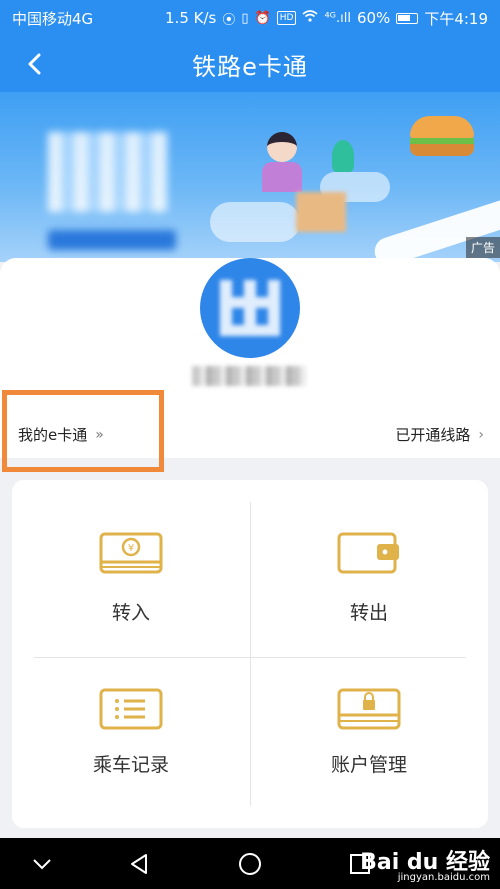 The width and height of the screenshot is (500, 889). I want to click on alarm-icon: ⏰, so click(262, 18).